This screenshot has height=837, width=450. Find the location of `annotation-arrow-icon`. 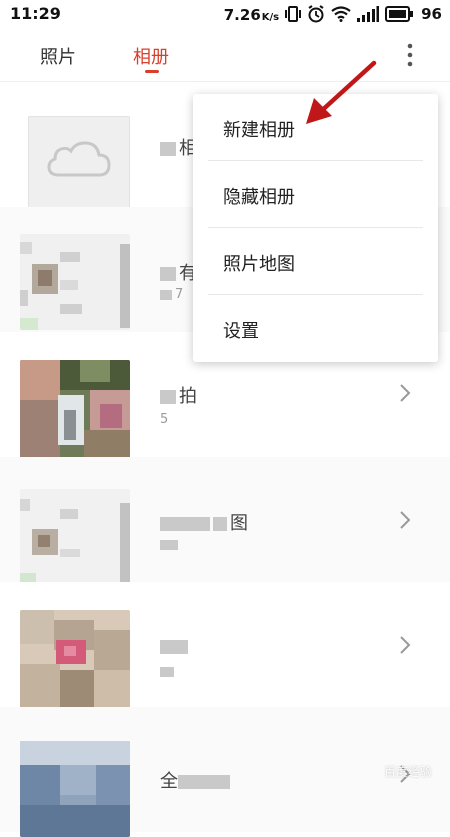

annotation-arrow-icon is located at coordinates (341, 92).